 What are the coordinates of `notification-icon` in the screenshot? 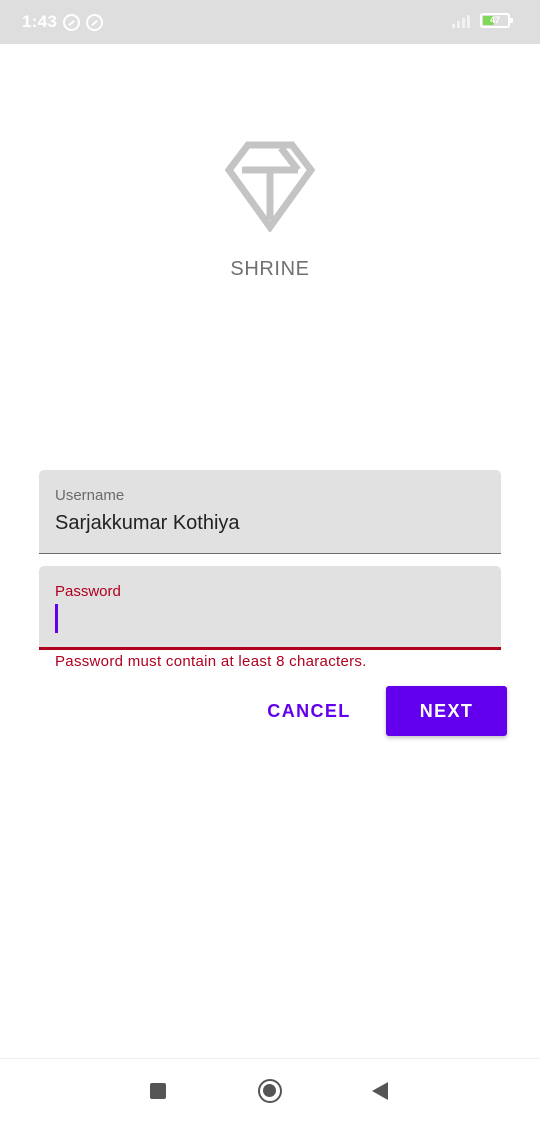 It's located at (72, 22).